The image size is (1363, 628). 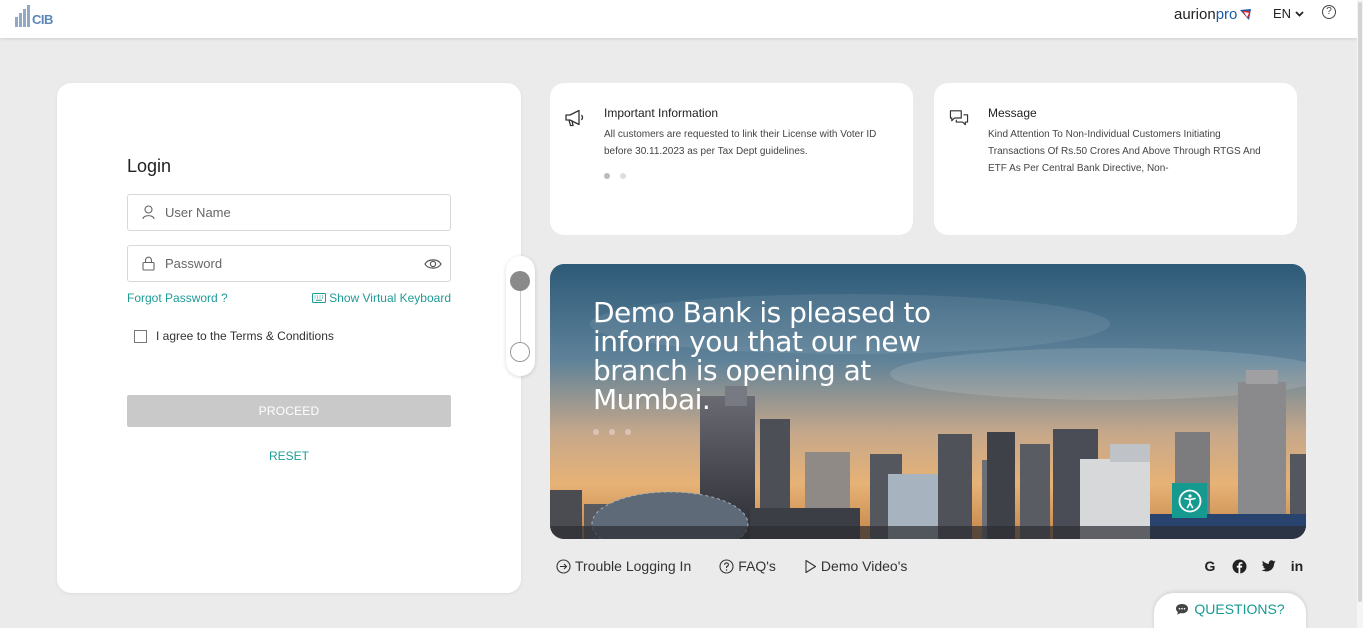 I want to click on demo-videos-link: Demo Video's, so click(x=855, y=566).